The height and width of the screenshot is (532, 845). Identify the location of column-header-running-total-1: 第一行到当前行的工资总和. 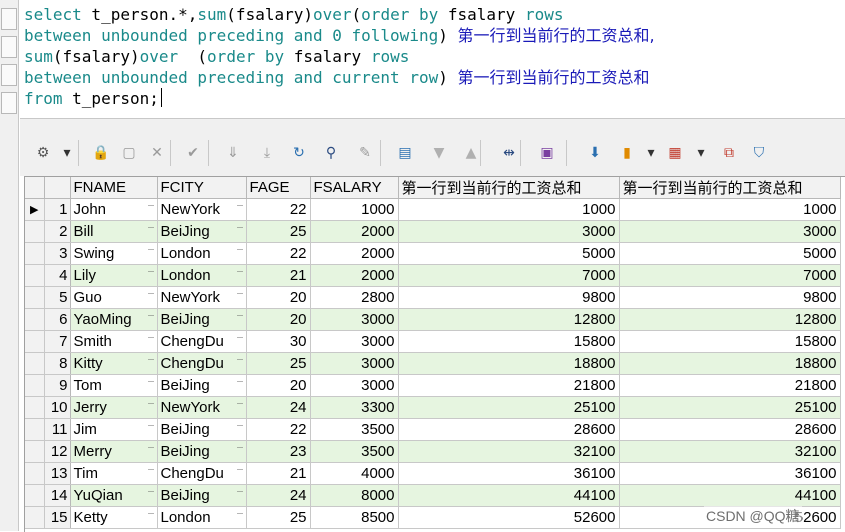
(509, 188).